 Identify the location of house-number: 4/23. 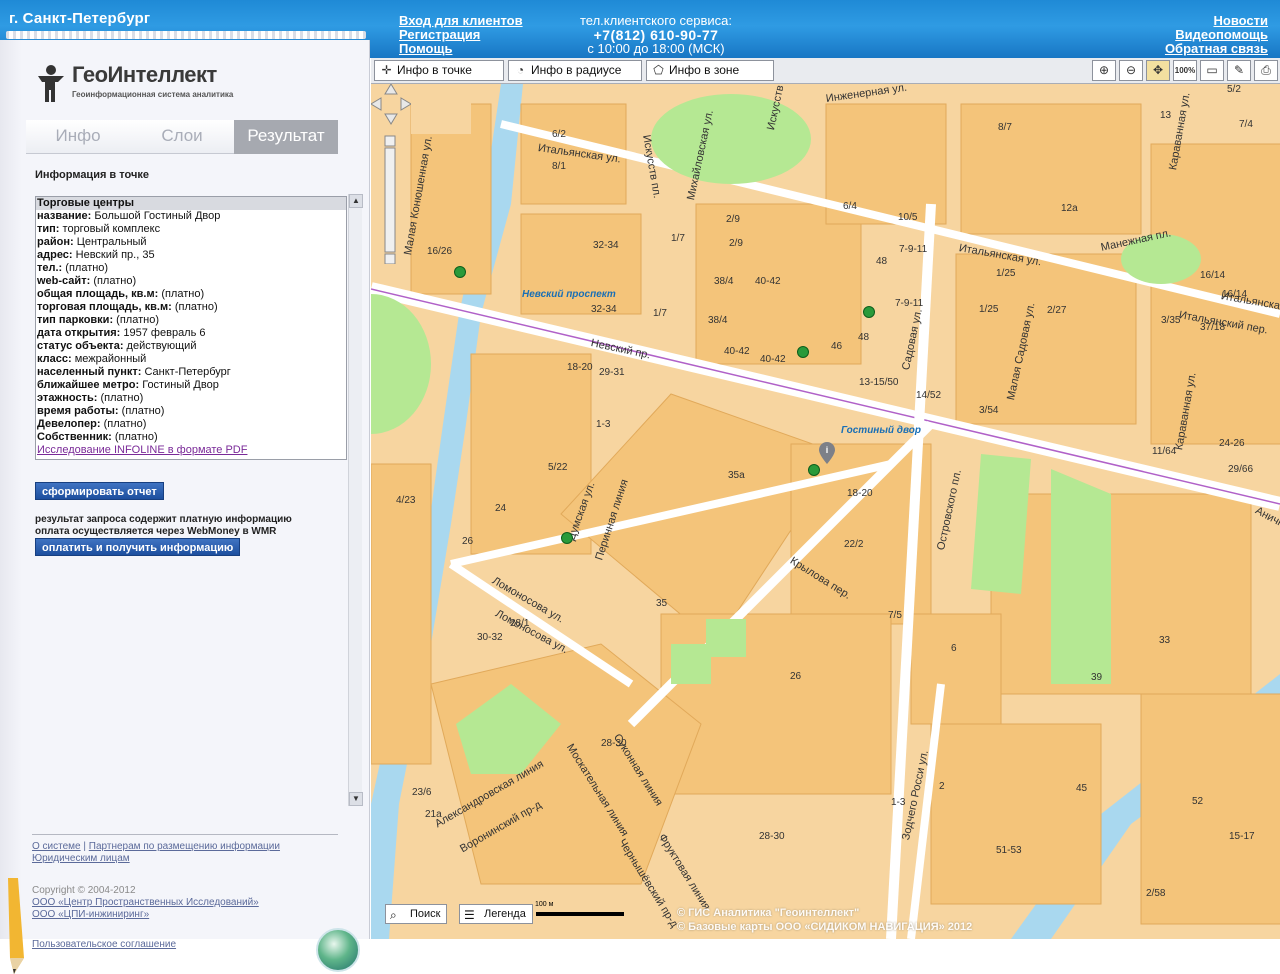
(406, 500).